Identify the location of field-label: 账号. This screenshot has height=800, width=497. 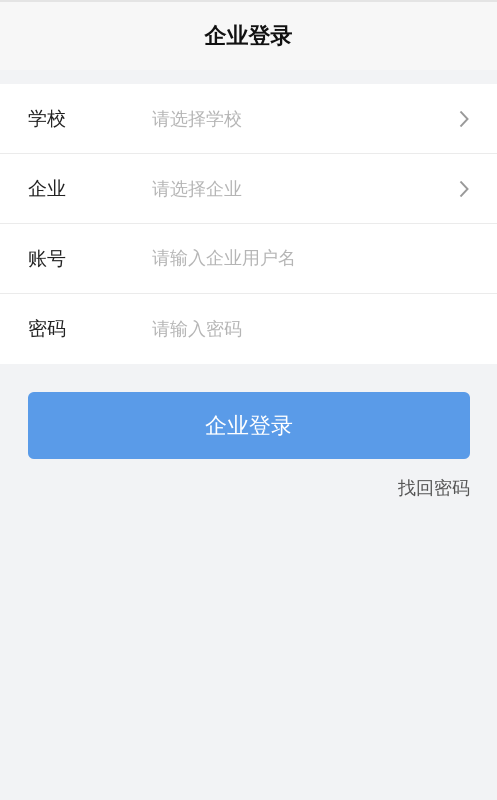
(47, 259).